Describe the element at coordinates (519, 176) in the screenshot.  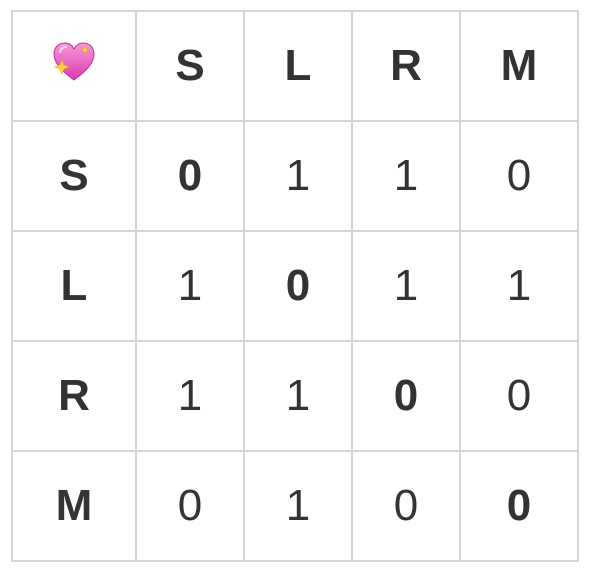
I see `cell-s-m: 0` at that location.